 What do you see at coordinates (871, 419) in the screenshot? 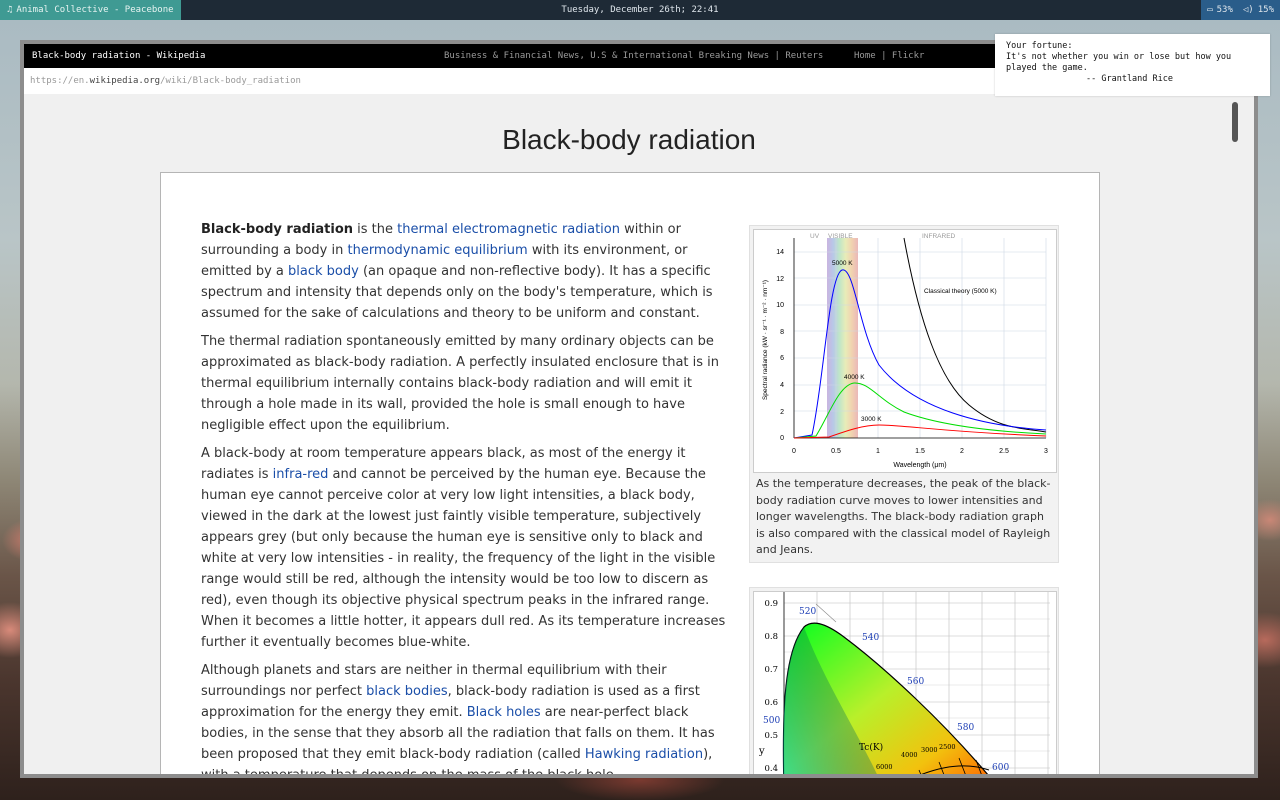
I see `series-label-3000k: 3000 K` at bounding box center [871, 419].